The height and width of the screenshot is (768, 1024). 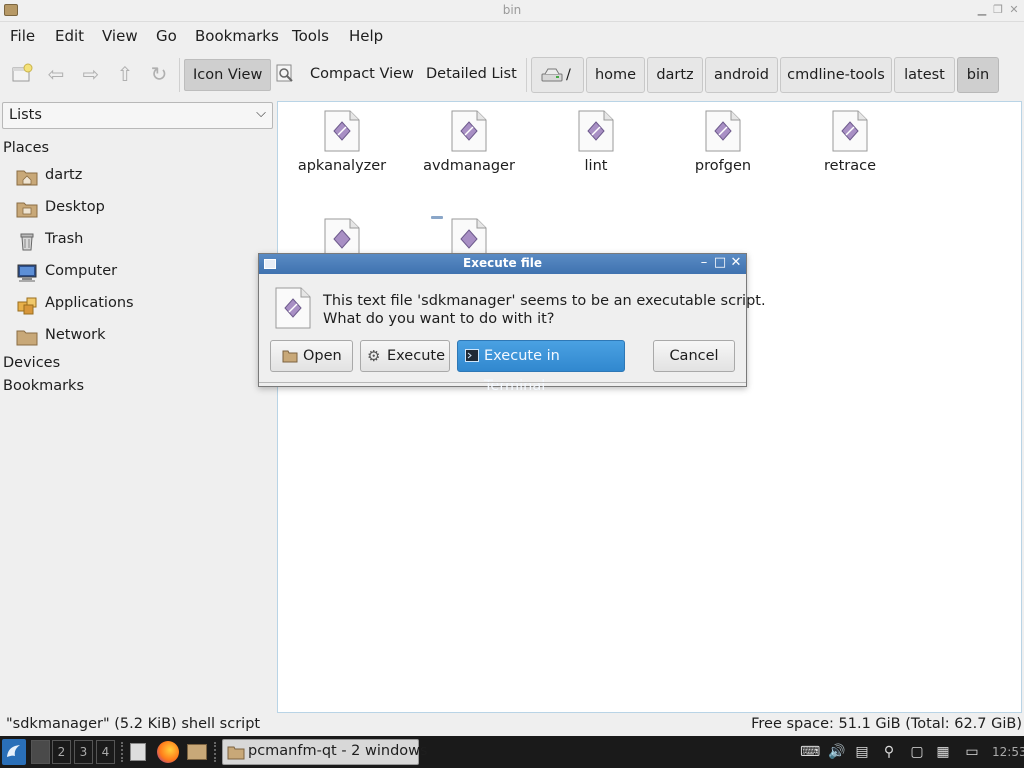 I want to click on sidebar-item-dartz: dartz, so click(x=136, y=178).